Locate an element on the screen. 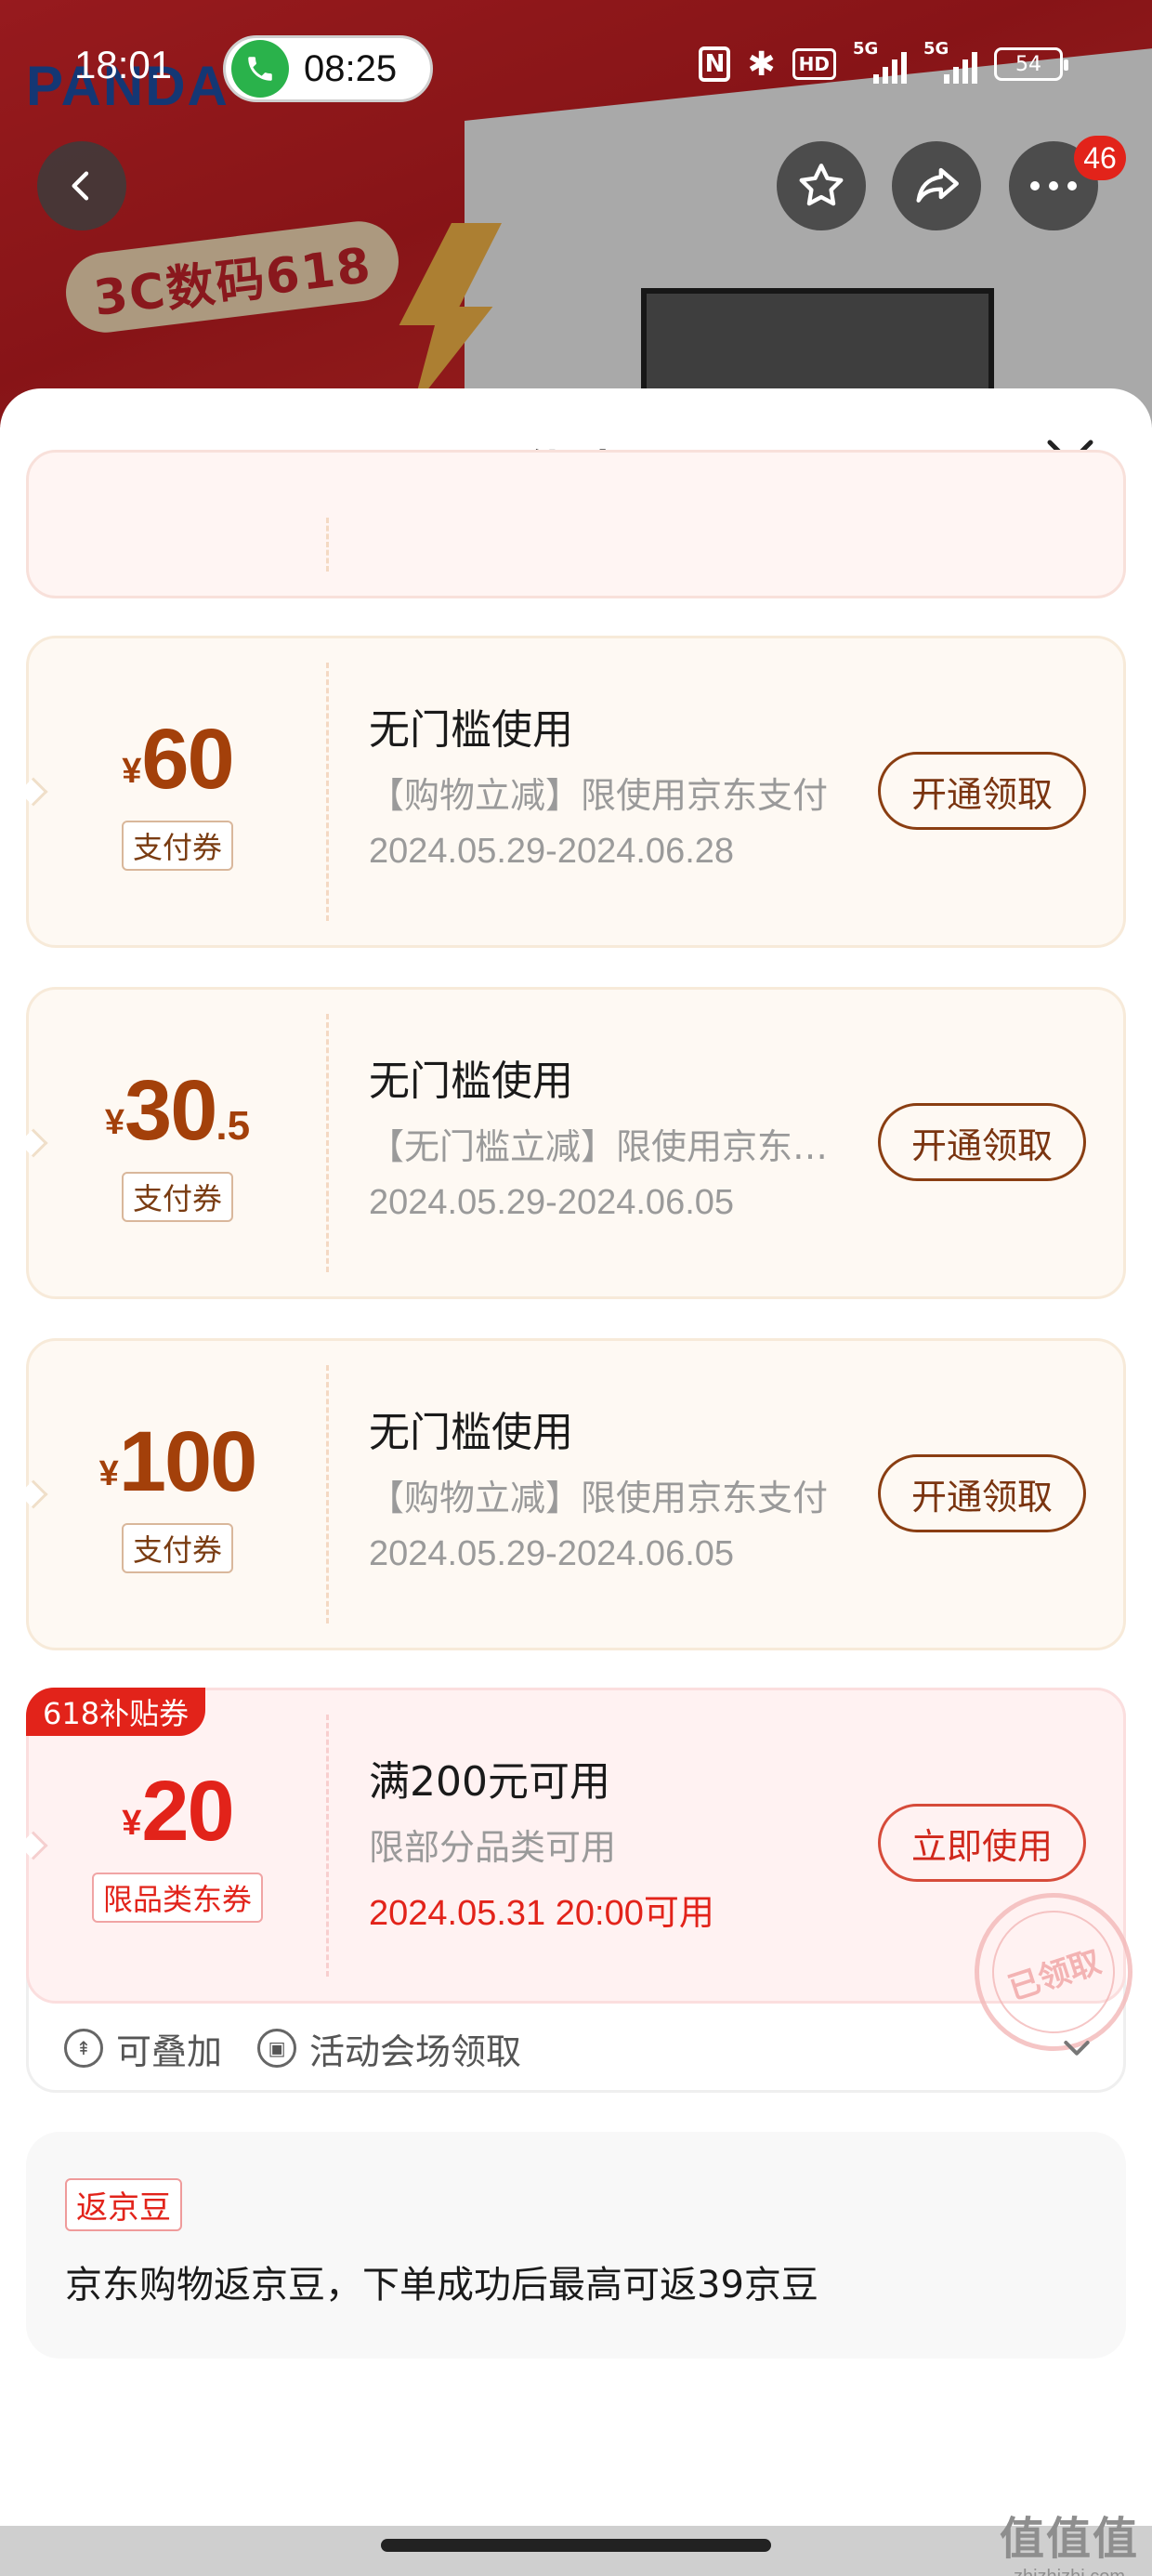  feature-label: 活动会场领取 is located at coordinates (415, 2051).